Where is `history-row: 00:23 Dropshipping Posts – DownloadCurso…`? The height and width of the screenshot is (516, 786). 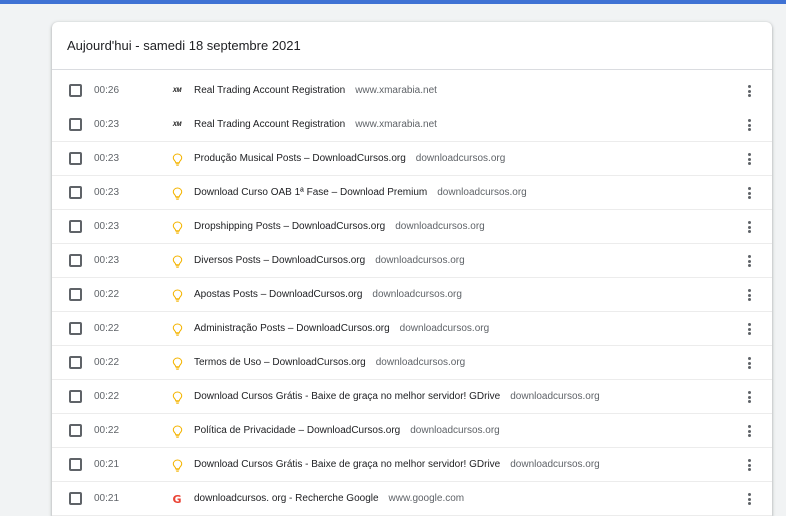 history-row: 00:23 Dropshipping Posts – DownloadCurso… is located at coordinates (412, 227).